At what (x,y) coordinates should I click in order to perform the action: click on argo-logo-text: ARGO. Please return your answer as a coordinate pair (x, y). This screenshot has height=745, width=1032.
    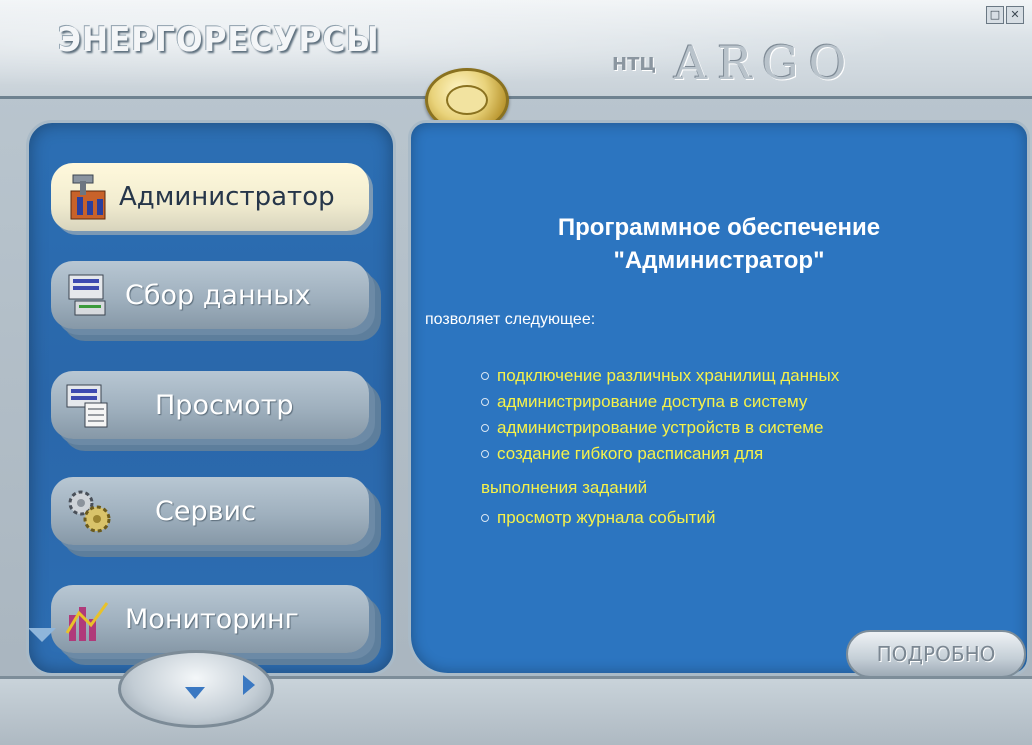
    Looking at the image, I should click on (765, 63).